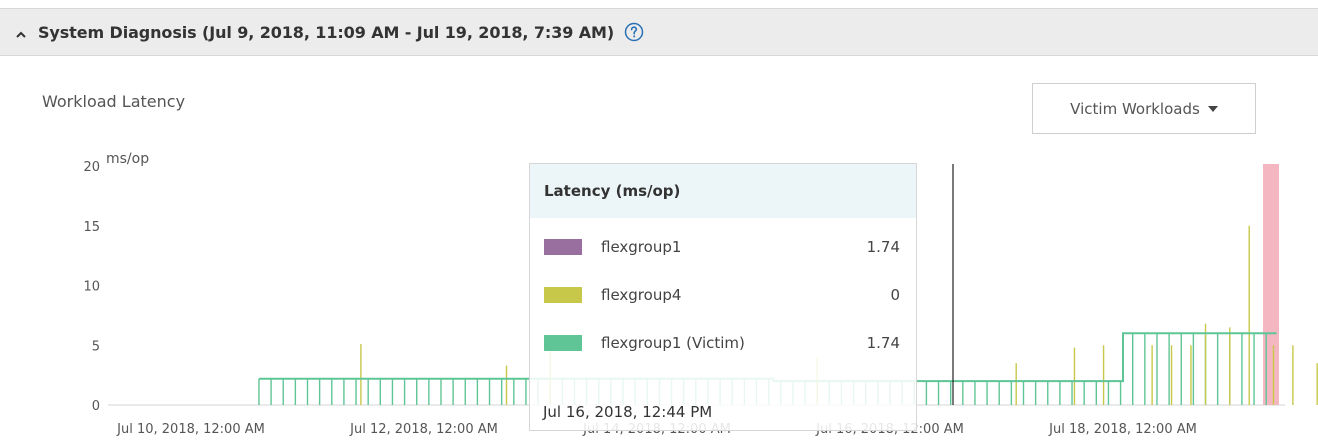 The width and height of the screenshot is (1318, 447). Describe the element at coordinates (895, 295) in the screenshot. I see `tooltip-series-value: 0` at that location.